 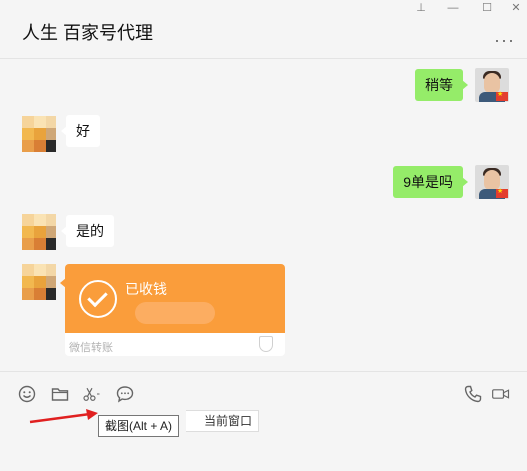 What do you see at coordinates (60, 394) in the screenshot?
I see `folder-icon` at bounding box center [60, 394].